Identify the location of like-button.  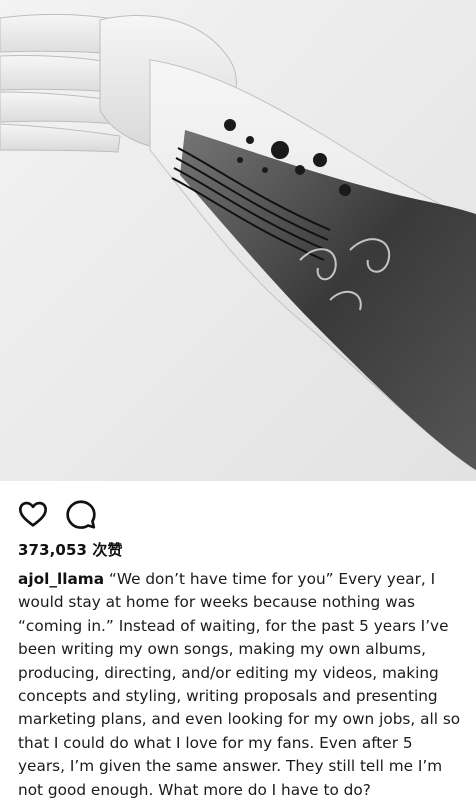
(33, 514).